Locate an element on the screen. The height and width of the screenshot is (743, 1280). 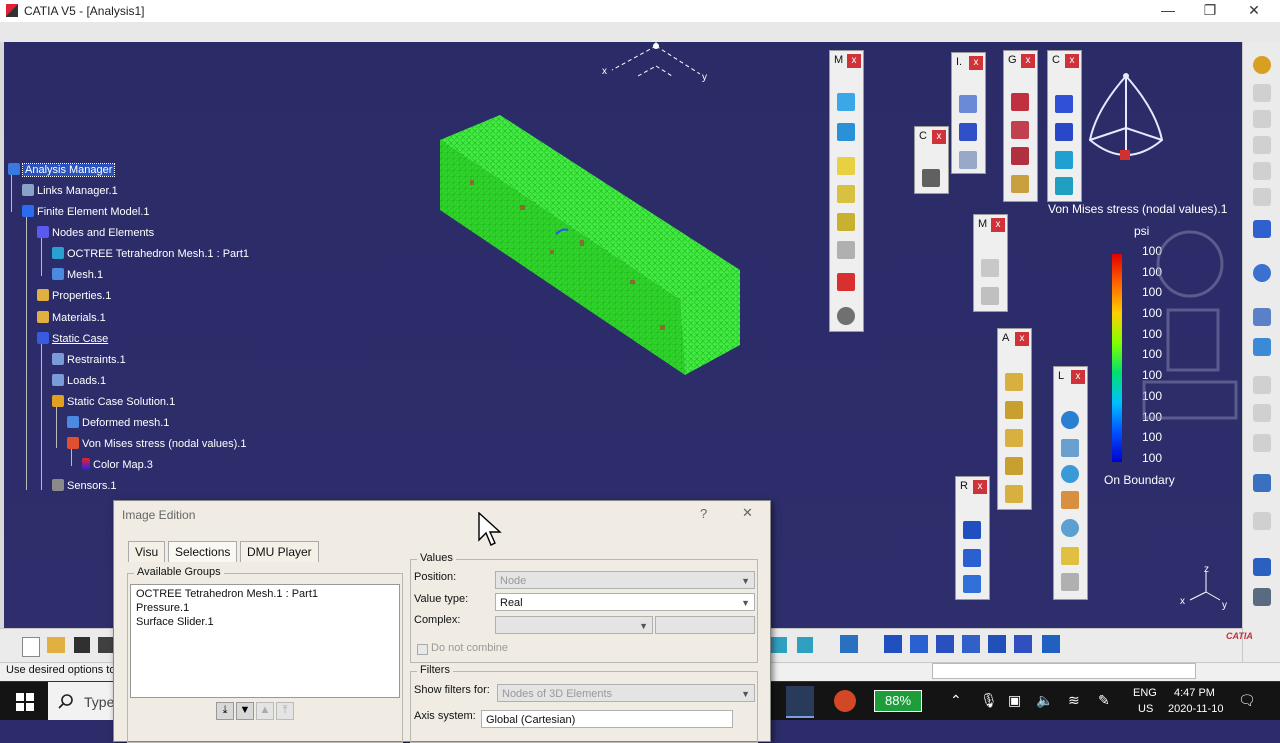
swap-icon is located at coordinates (1262, 567).